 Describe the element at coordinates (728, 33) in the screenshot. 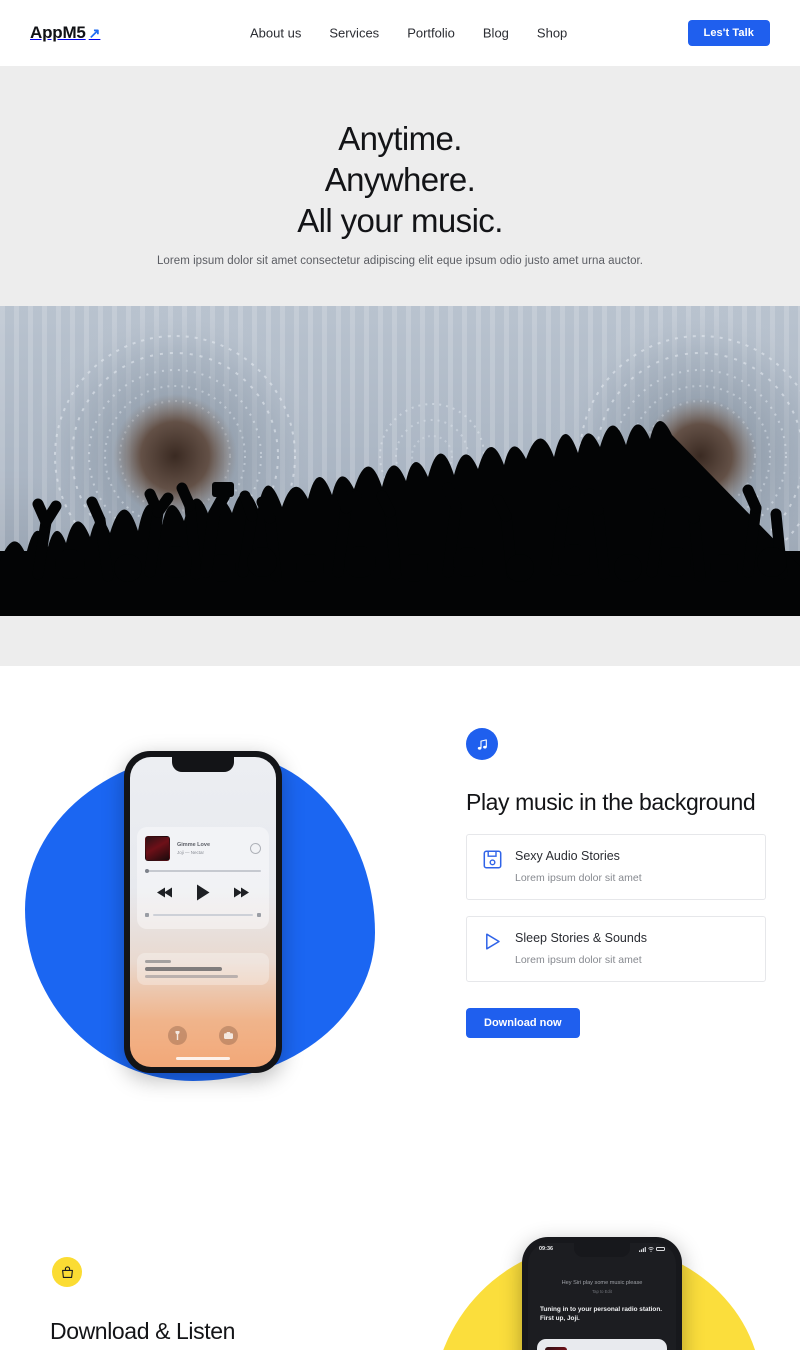

I see `lets-talk-button: Les't Talk` at that location.